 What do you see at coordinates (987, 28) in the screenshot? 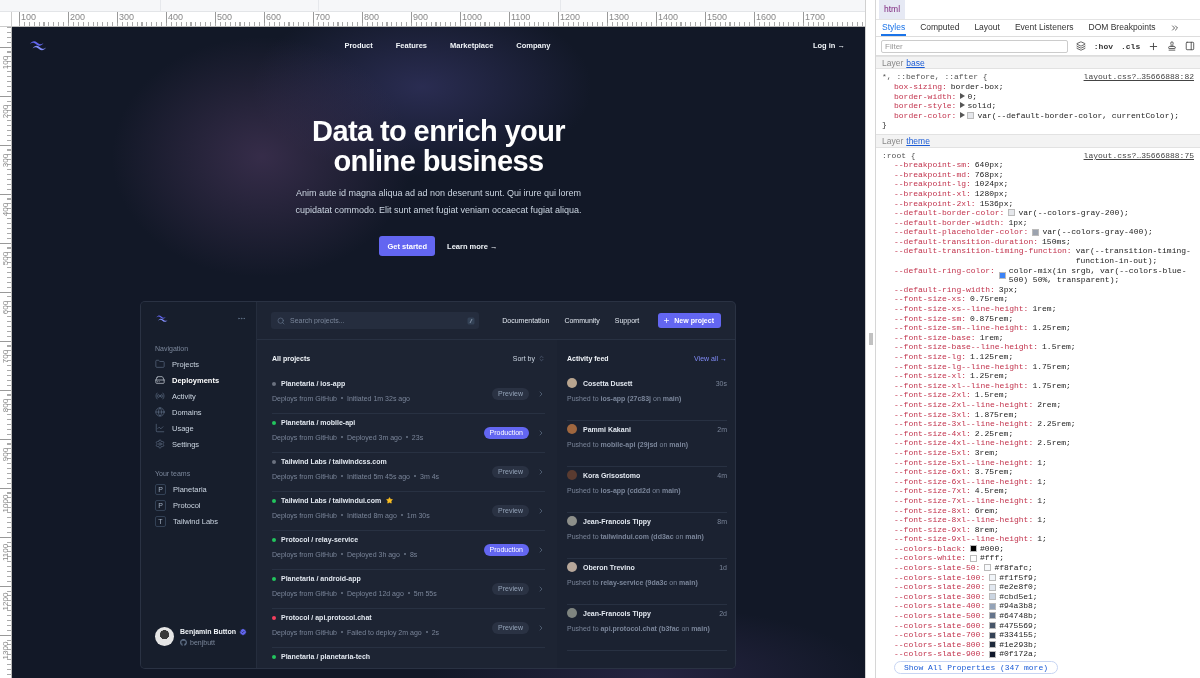
I see `tab: Layout` at bounding box center [987, 28].